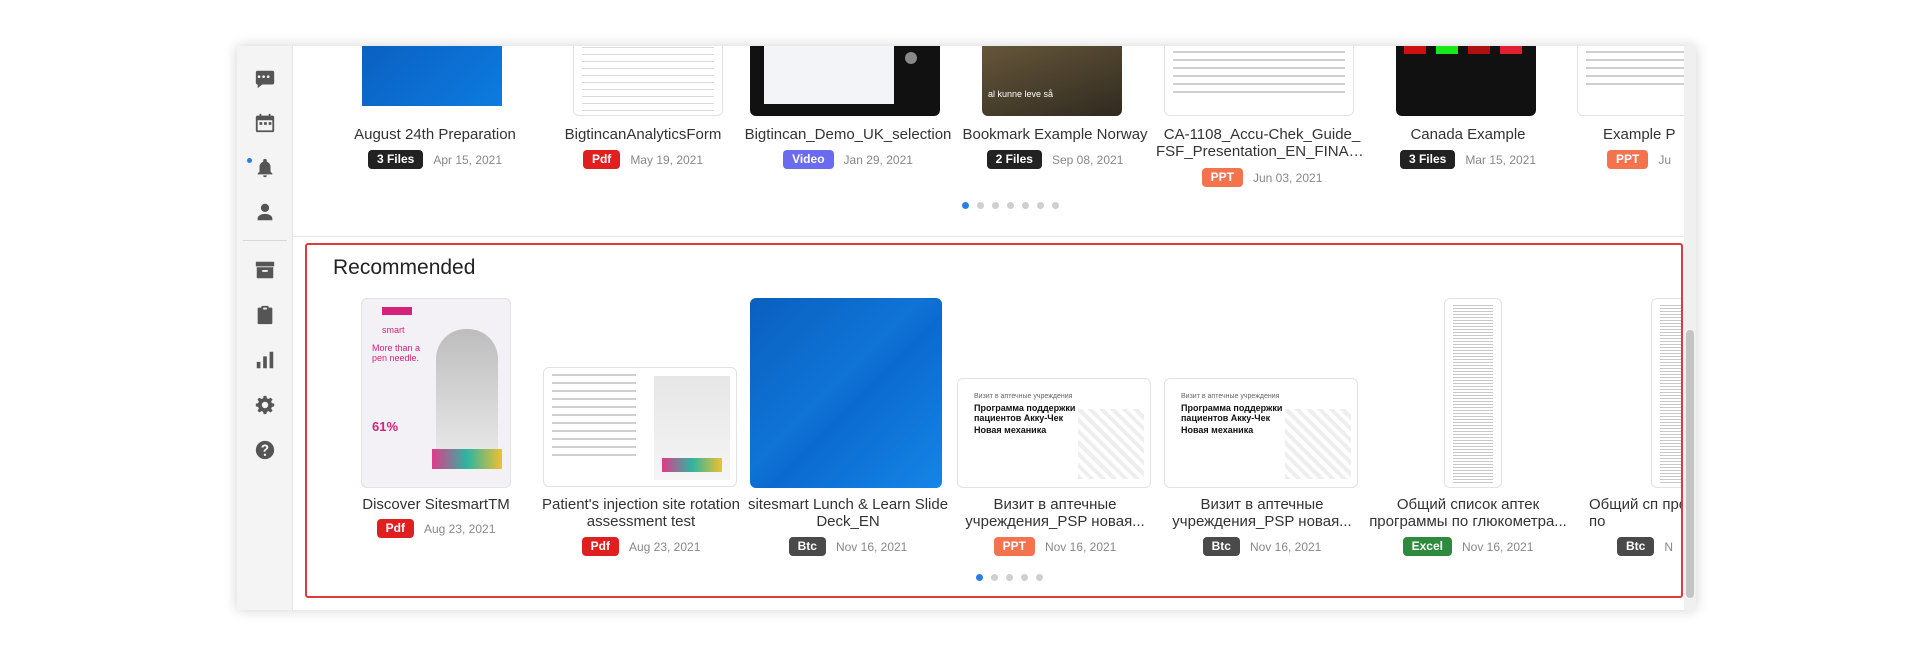 The height and width of the screenshot is (664, 1920). Describe the element at coordinates (265, 270) in the screenshot. I see `archive-icon` at that location.